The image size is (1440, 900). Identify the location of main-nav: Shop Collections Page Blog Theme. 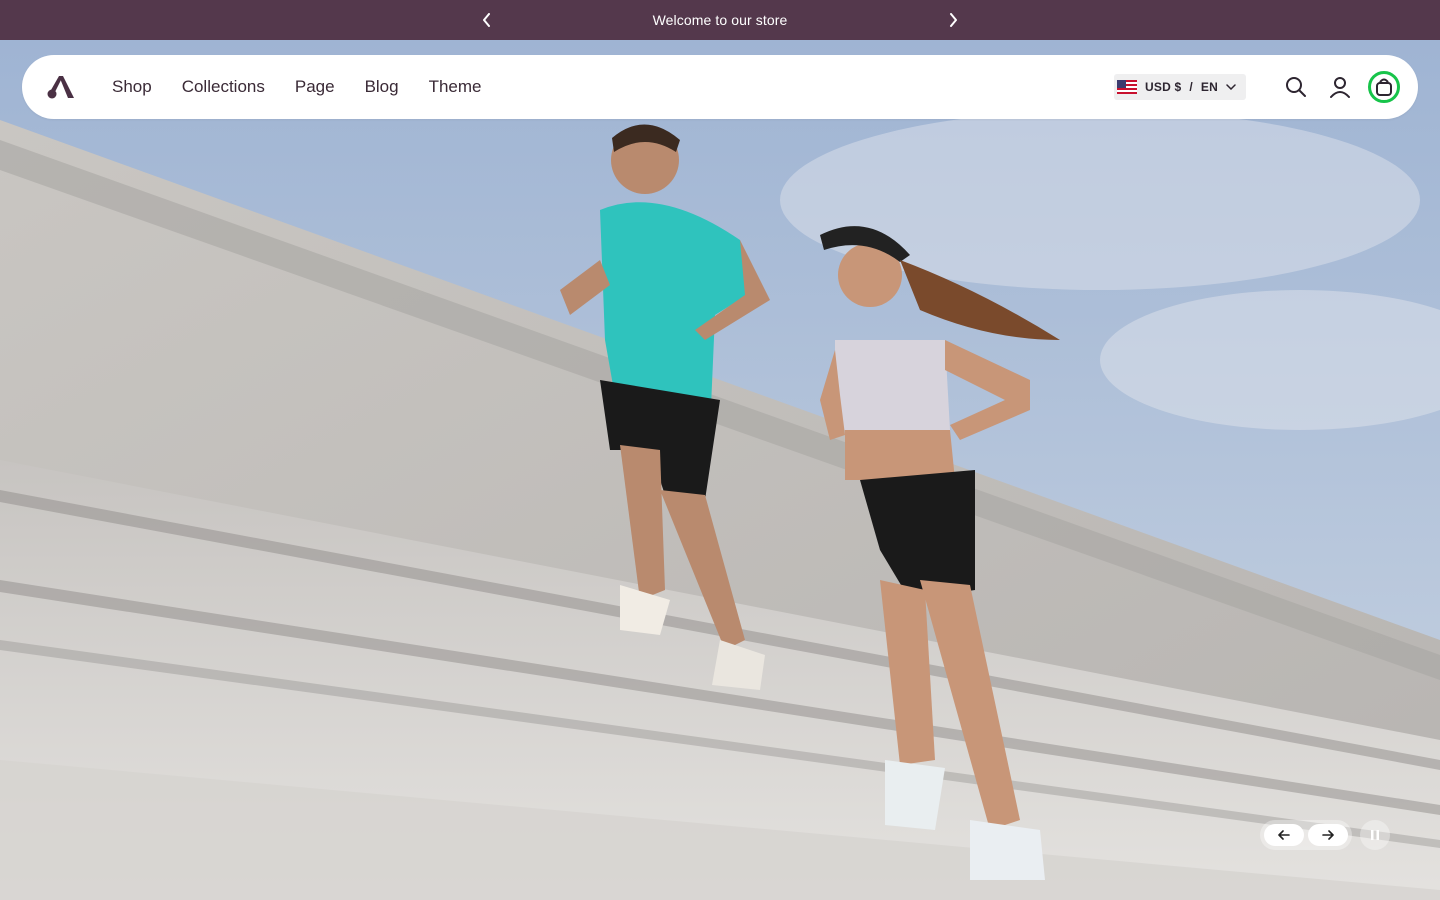
(297, 87).